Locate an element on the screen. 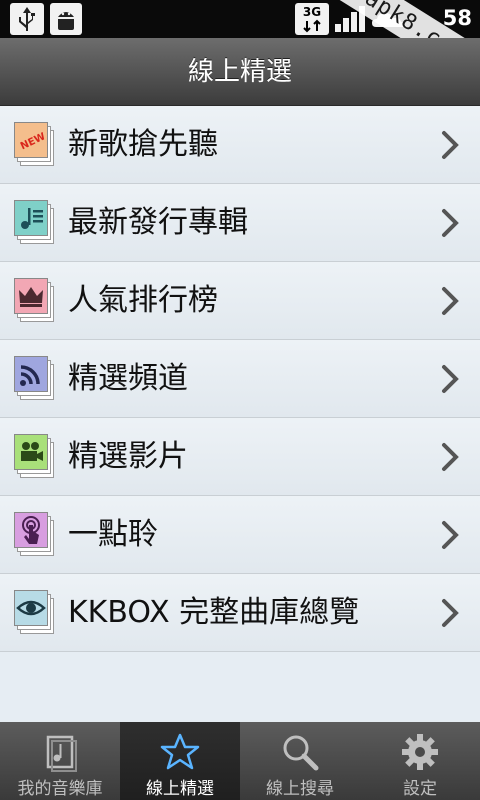  status-bar: 3G 58 apk8.com is located at coordinates (240, 43).